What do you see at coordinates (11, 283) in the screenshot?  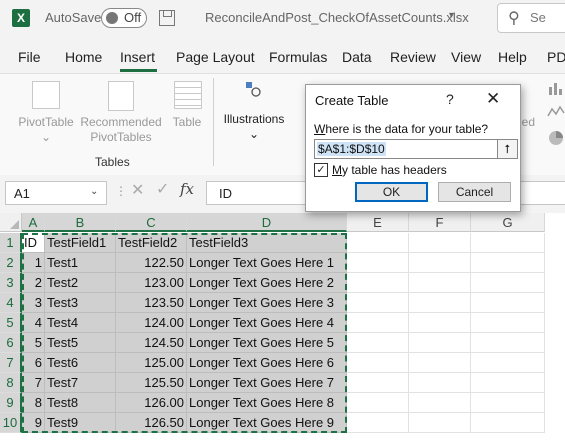 I see `row-header-3: 3` at bounding box center [11, 283].